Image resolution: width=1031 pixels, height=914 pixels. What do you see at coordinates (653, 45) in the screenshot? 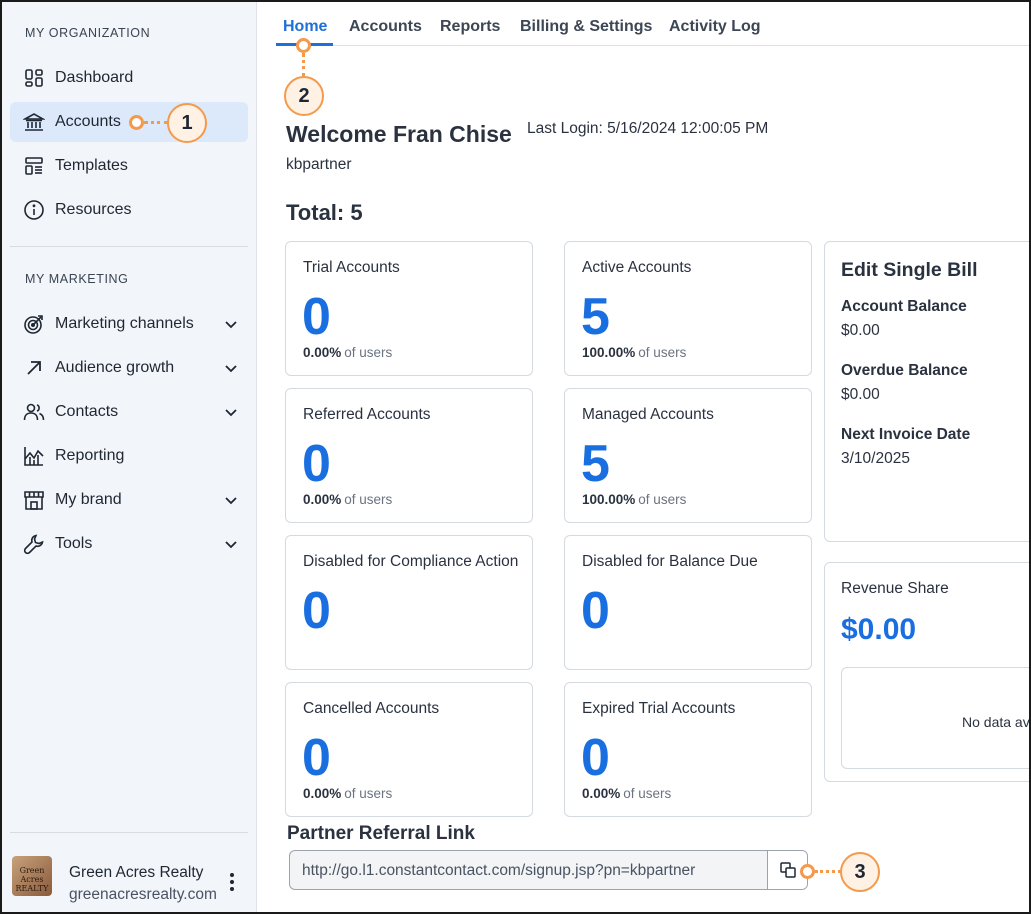
I see `tabs-divider` at bounding box center [653, 45].